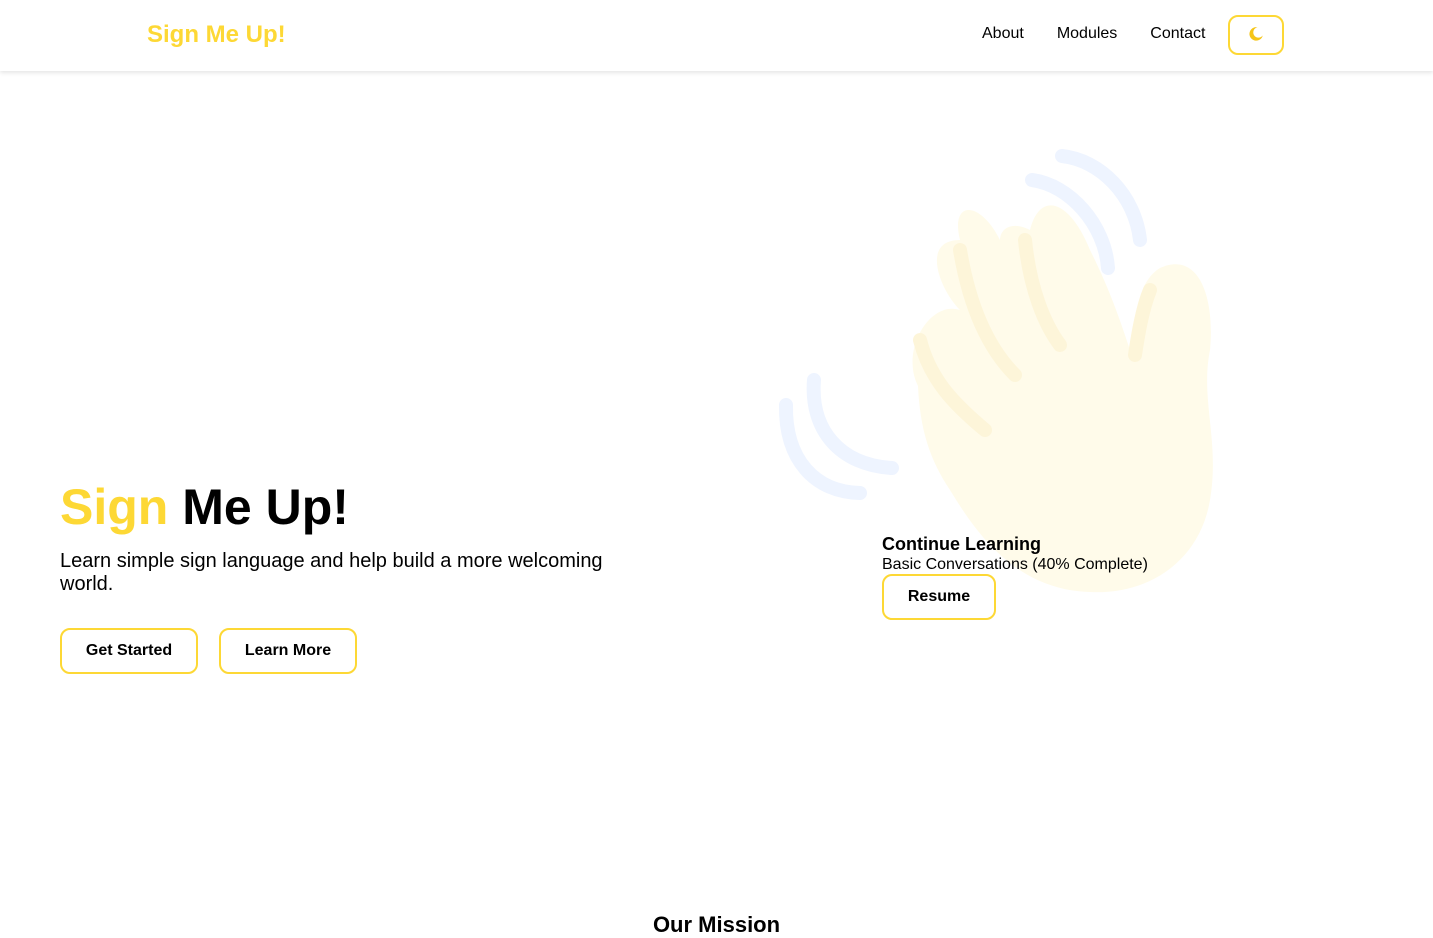  What do you see at coordinates (716, 35) in the screenshot?
I see `navbar: Sign Me Up! About Modules Contact` at bounding box center [716, 35].